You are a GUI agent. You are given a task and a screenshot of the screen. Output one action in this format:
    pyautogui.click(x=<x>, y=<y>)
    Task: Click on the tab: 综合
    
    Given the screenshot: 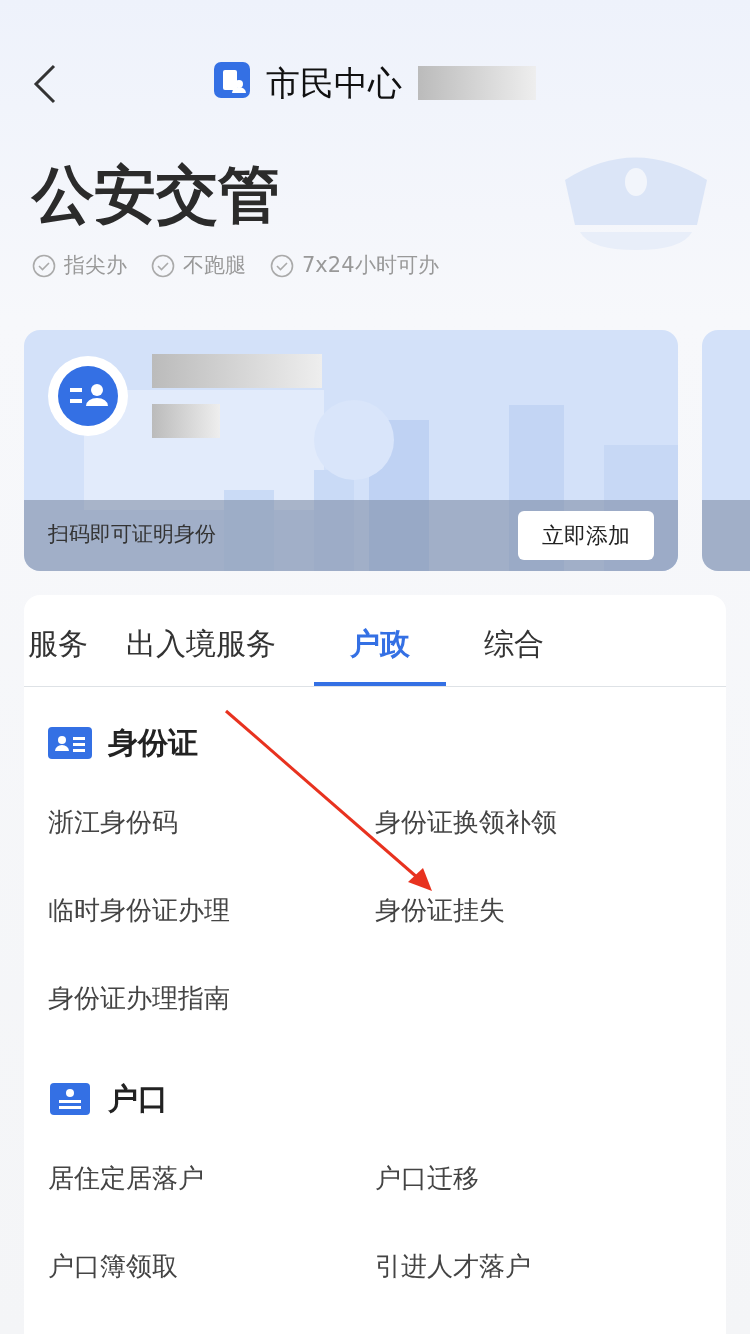 What is the action you would take?
    pyautogui.click(x=514, y=642)
    